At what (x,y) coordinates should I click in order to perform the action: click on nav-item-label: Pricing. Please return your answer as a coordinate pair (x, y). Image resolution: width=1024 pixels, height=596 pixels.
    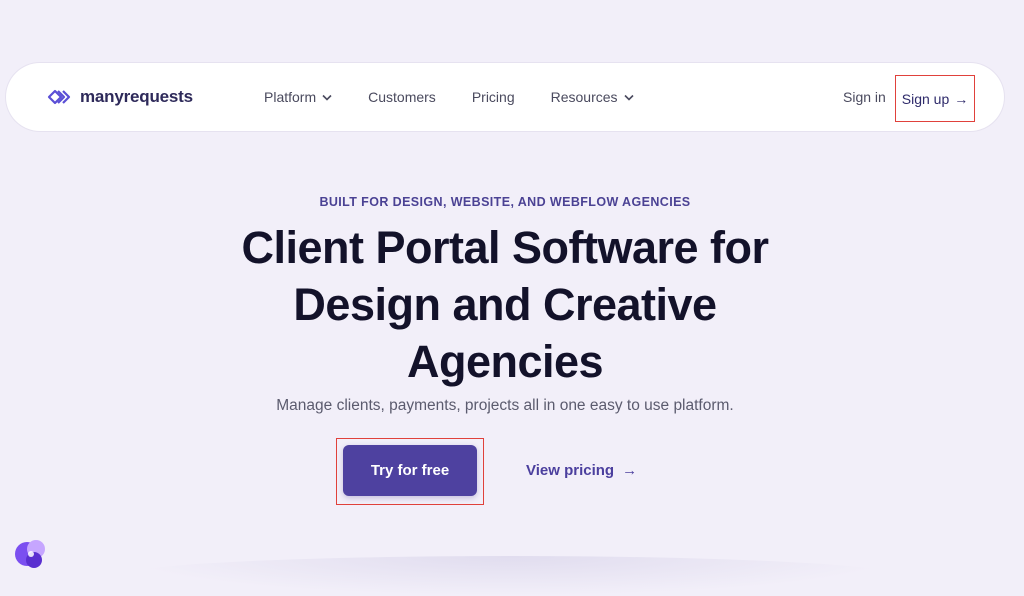
    Looking at the image, I should click on (493, 97).